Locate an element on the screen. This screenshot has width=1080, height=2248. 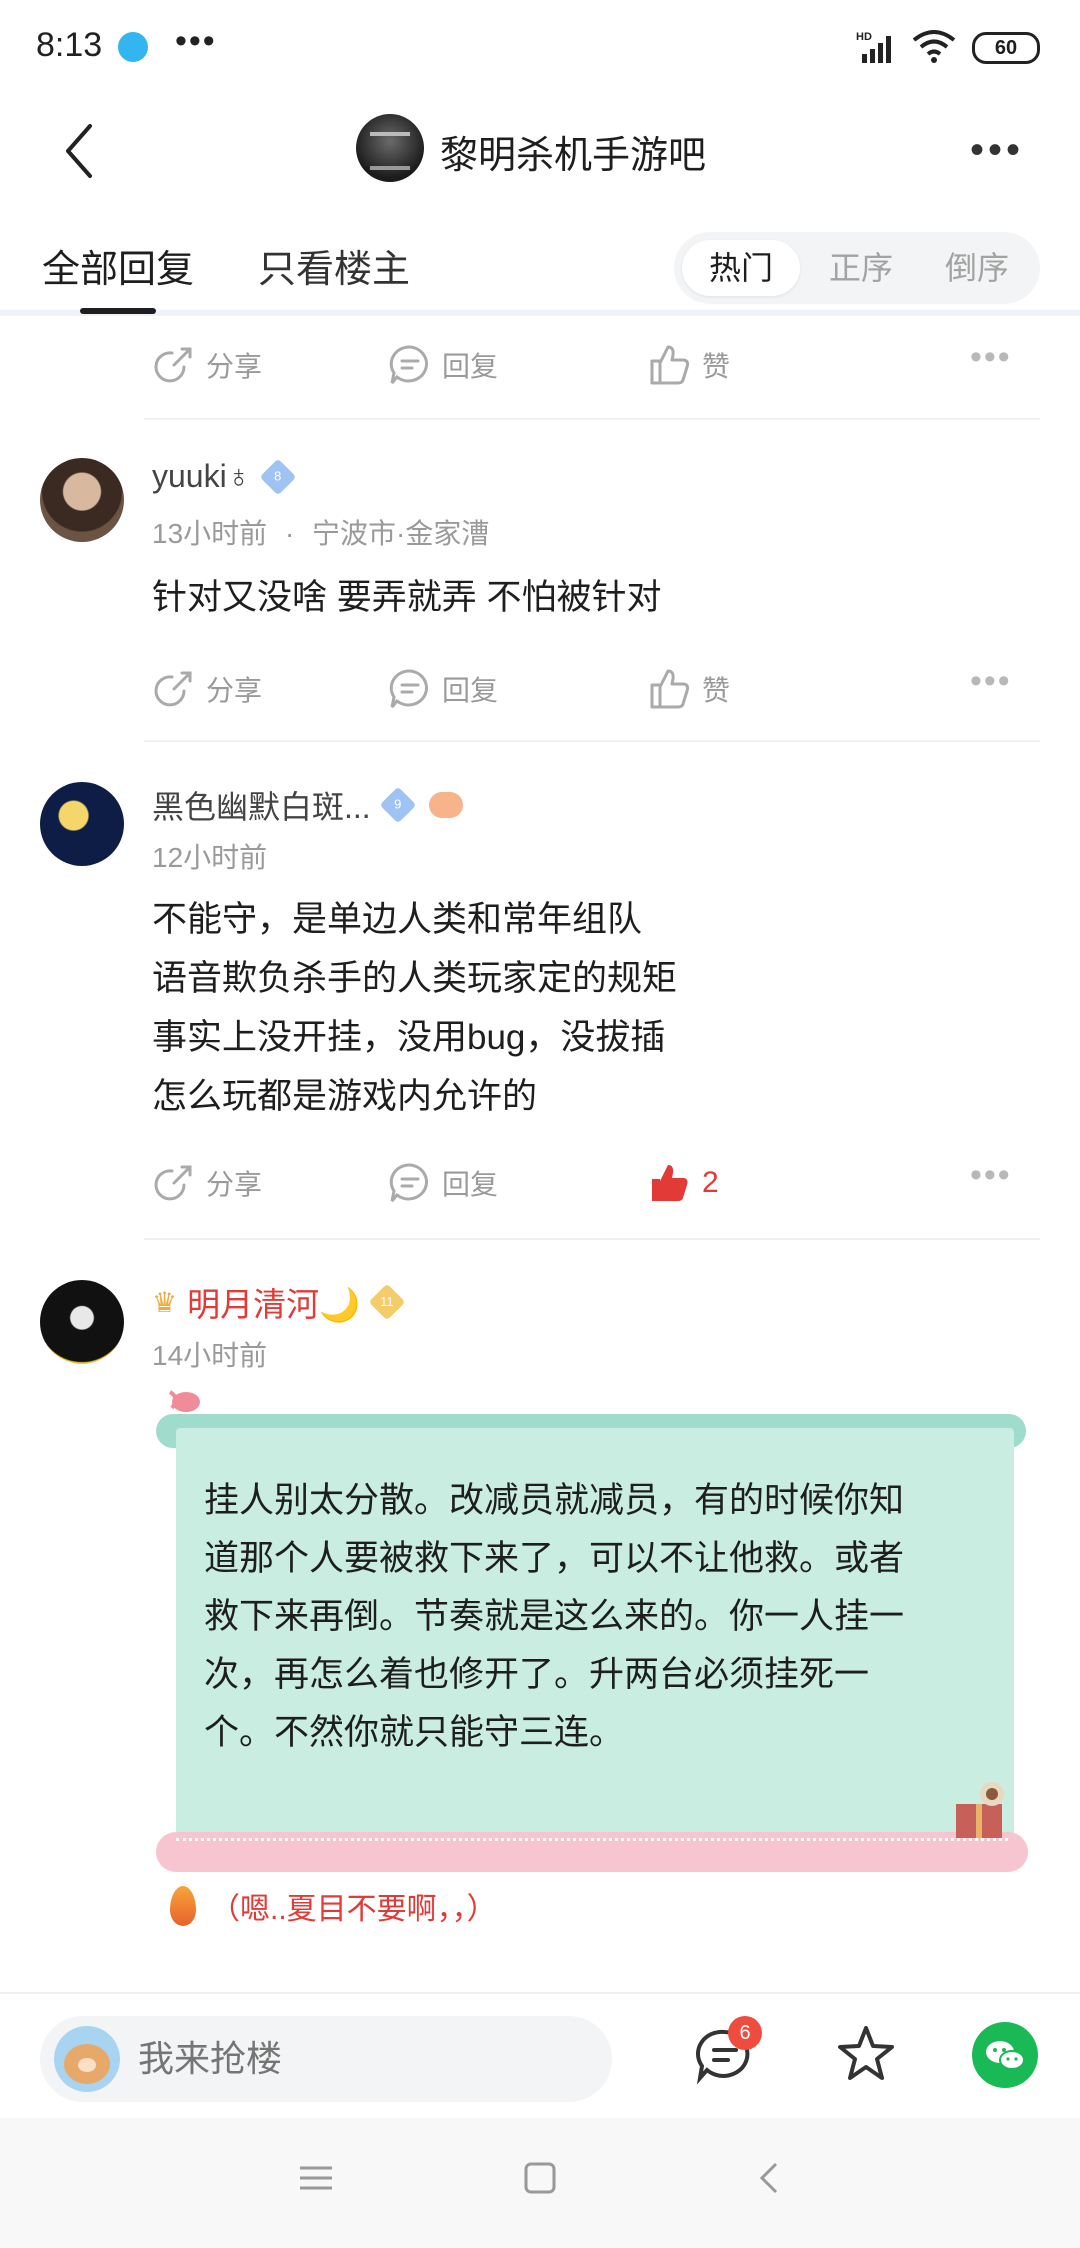
more-menu-icon: ••• is located at coordinates (997, 150).